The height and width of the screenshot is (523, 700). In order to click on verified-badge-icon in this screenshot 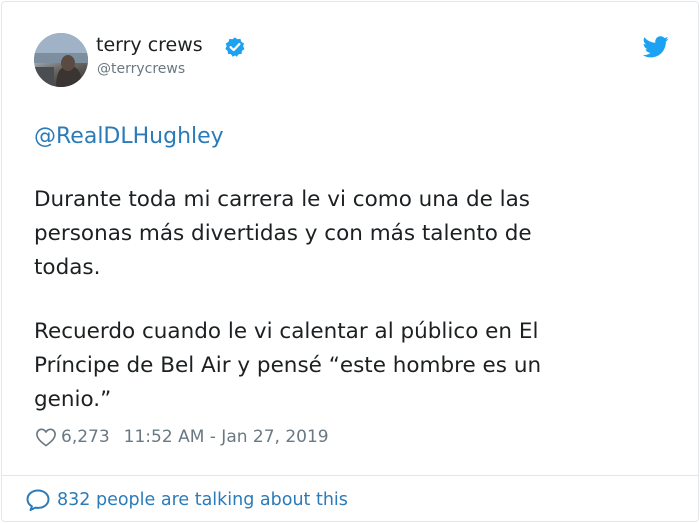, I will do `click(235, 47)`.